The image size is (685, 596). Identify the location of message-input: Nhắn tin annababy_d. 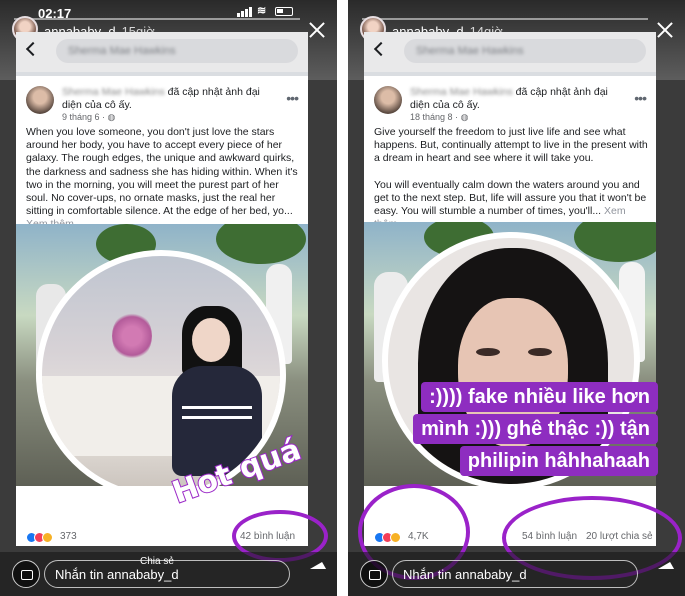
(515, 574).